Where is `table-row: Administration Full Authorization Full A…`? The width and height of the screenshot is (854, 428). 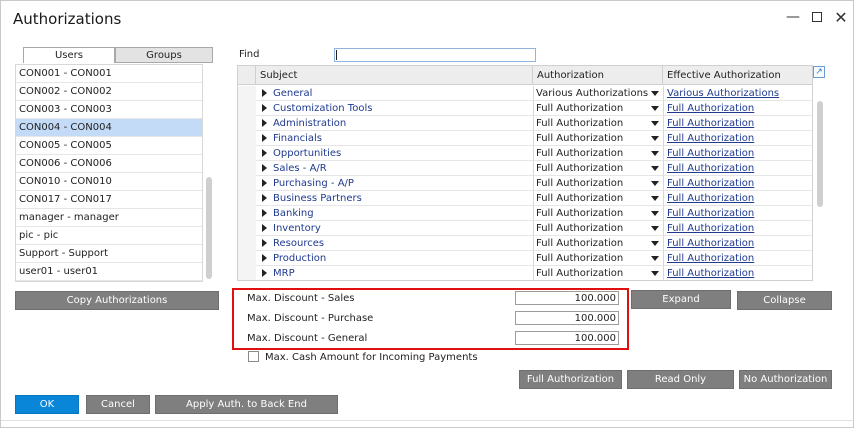
table-row: Administration Full Authorization Full A… is located at coordinates (525, 123).